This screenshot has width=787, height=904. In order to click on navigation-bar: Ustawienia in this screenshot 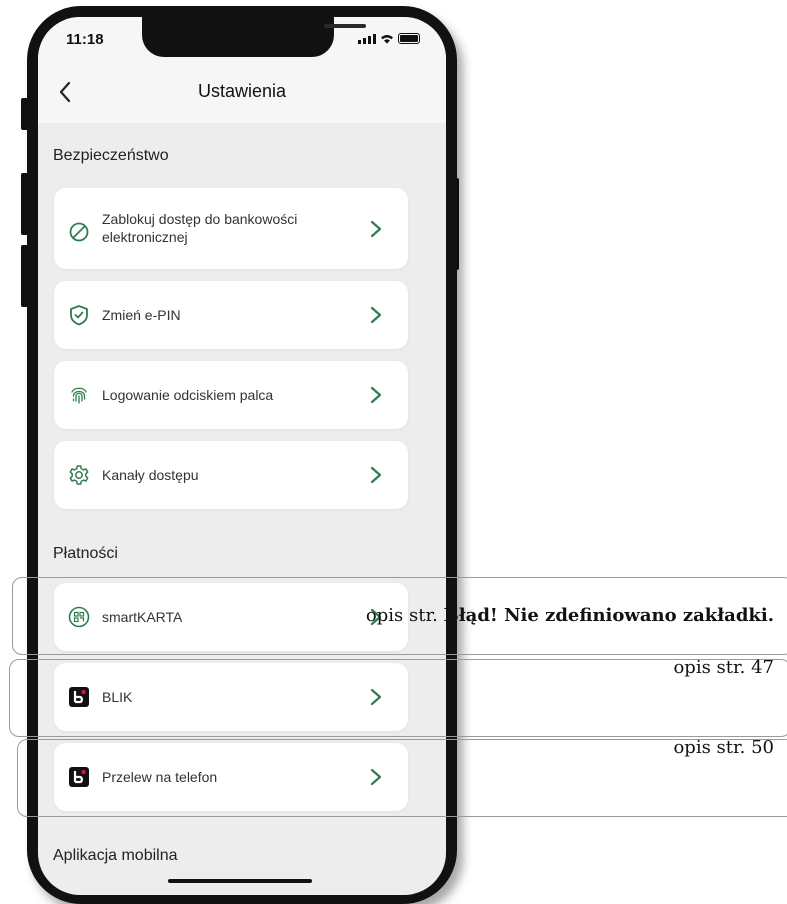, I will do `click(242, 94)`.